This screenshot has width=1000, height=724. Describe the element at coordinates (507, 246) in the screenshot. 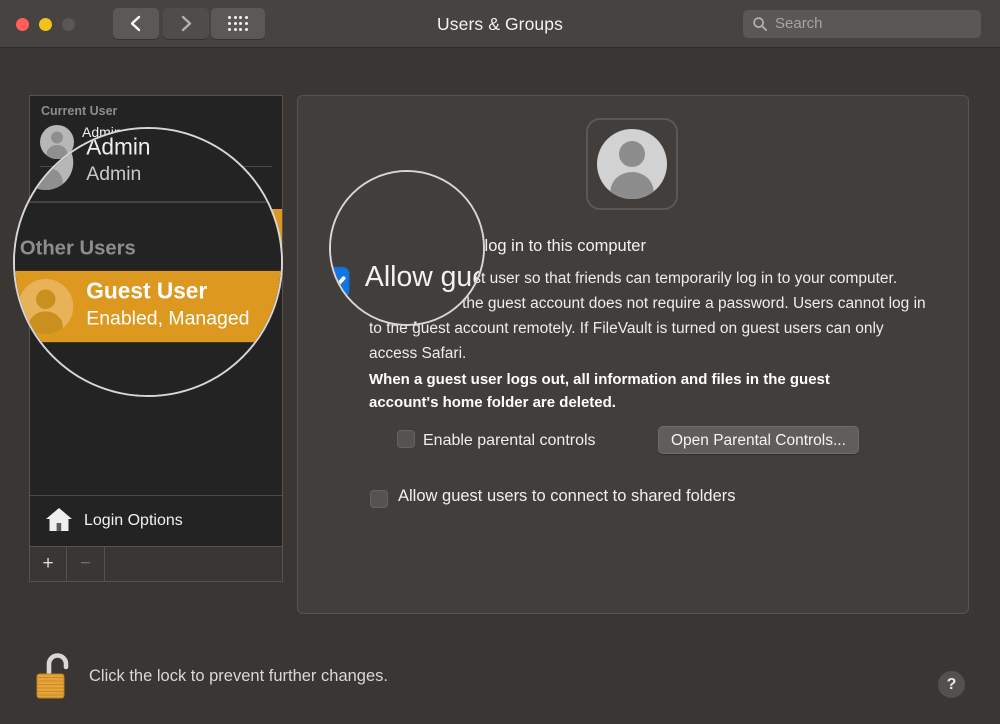

I see `allow-guests-label: Allow guests to log in to this computer` at that location.